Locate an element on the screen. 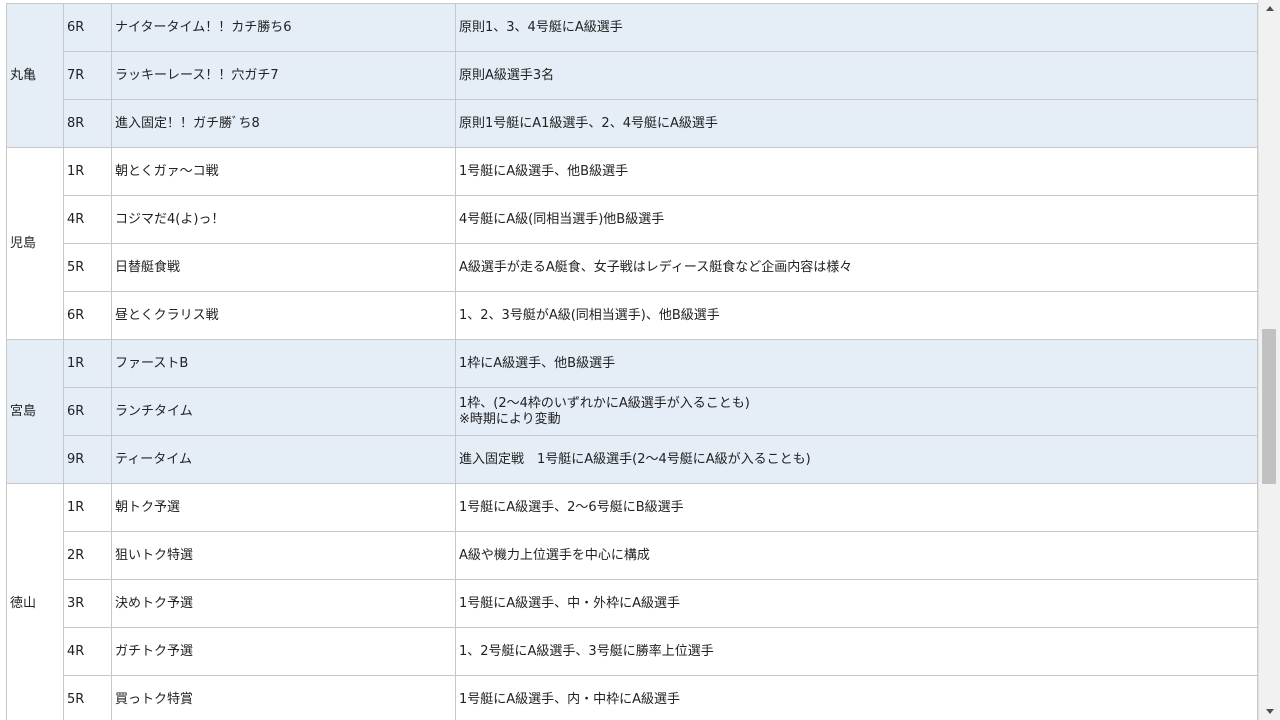 This screenshot has width=1280, height=720. race-description-cell: 1号艇にA級選手、内・中枠にA級選手 is located at coordinates (856, 697).